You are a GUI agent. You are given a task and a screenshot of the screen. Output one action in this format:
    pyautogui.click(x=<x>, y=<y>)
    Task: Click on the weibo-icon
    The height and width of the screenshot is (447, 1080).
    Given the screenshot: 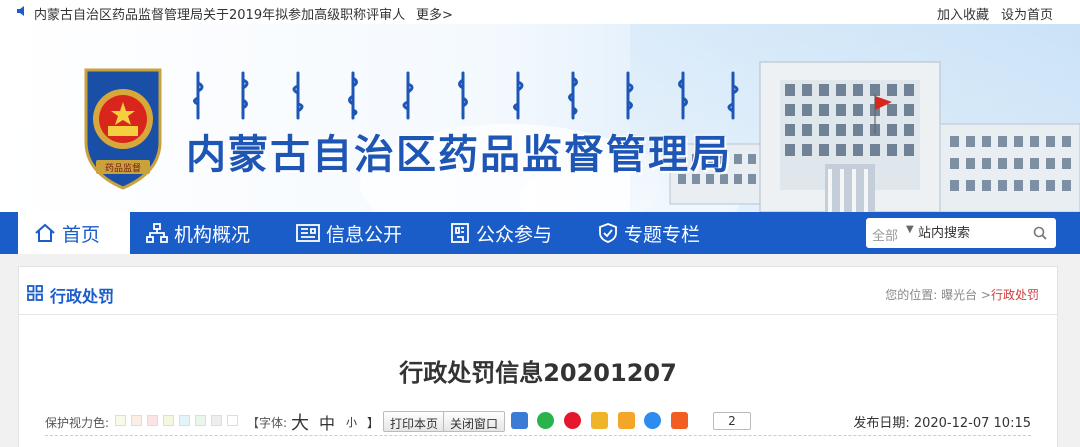 What is the action you would take?
    pyautogui.click(x=572, y=420)
    